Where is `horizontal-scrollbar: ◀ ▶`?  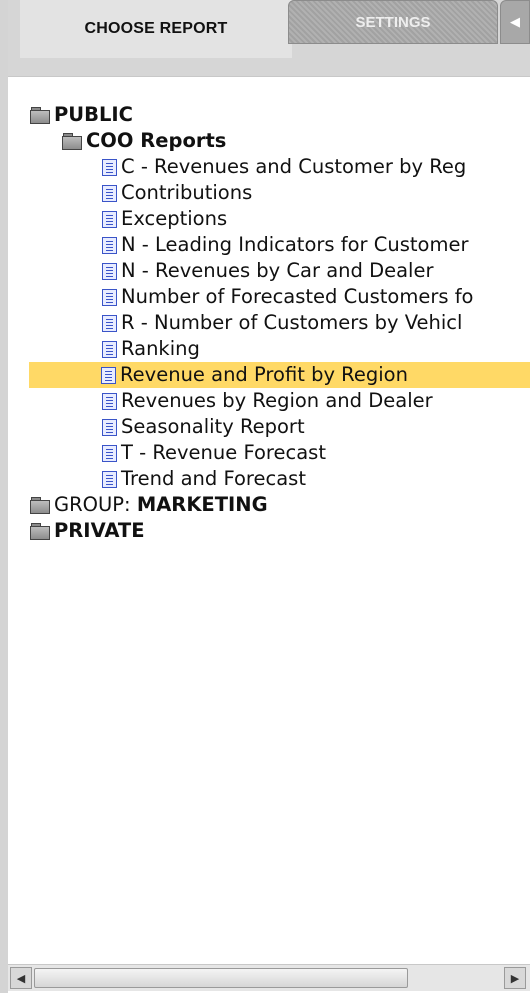 horizontal-scrollbar: ◀ ▶ is located at coordinates (269, 977).